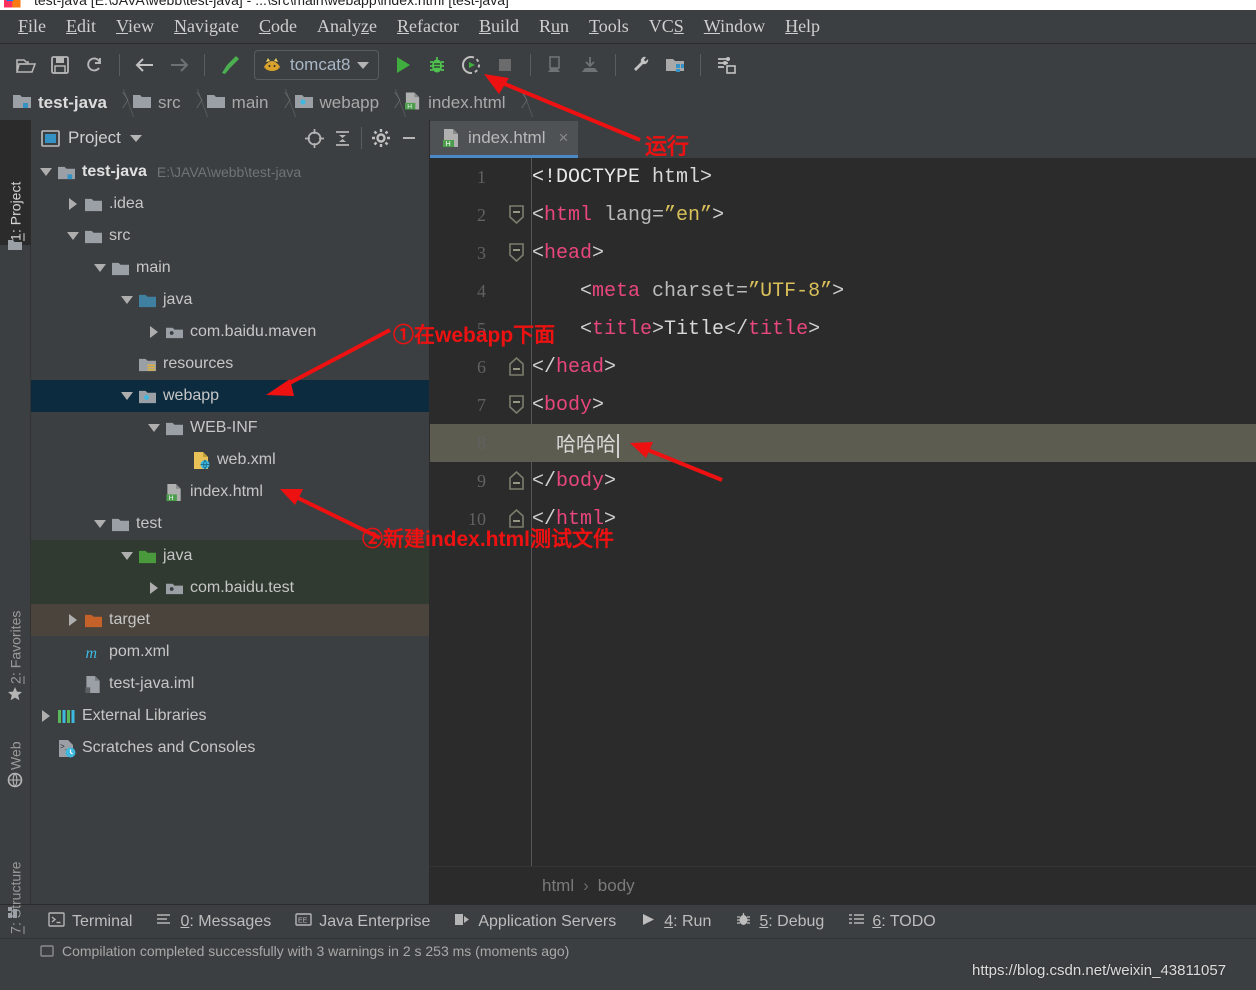  I want to click on editor-breadcrumb-html: html, so click(558, 886).